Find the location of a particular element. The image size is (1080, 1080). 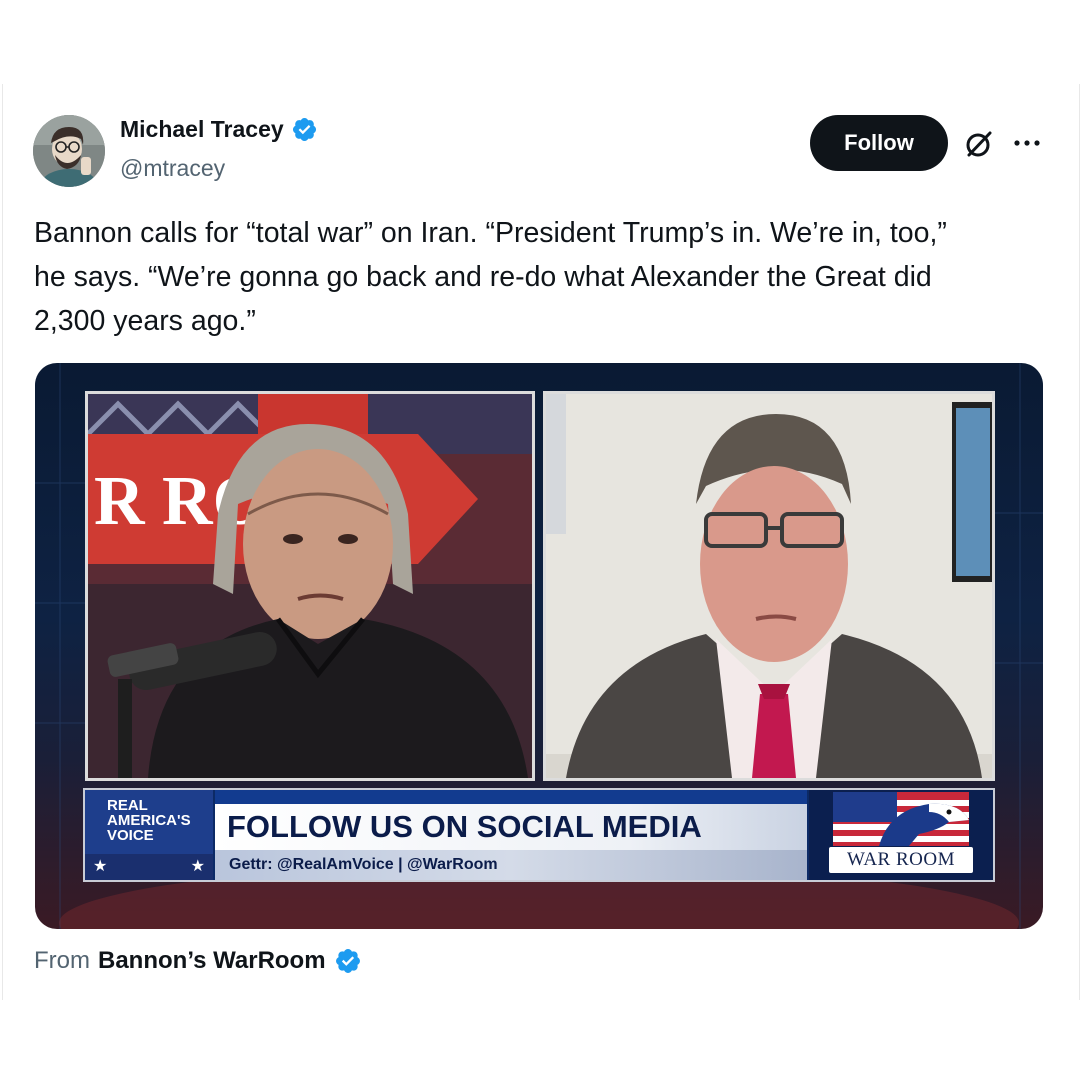

author-handle: @mtracey is located at coordinates (172, 168).